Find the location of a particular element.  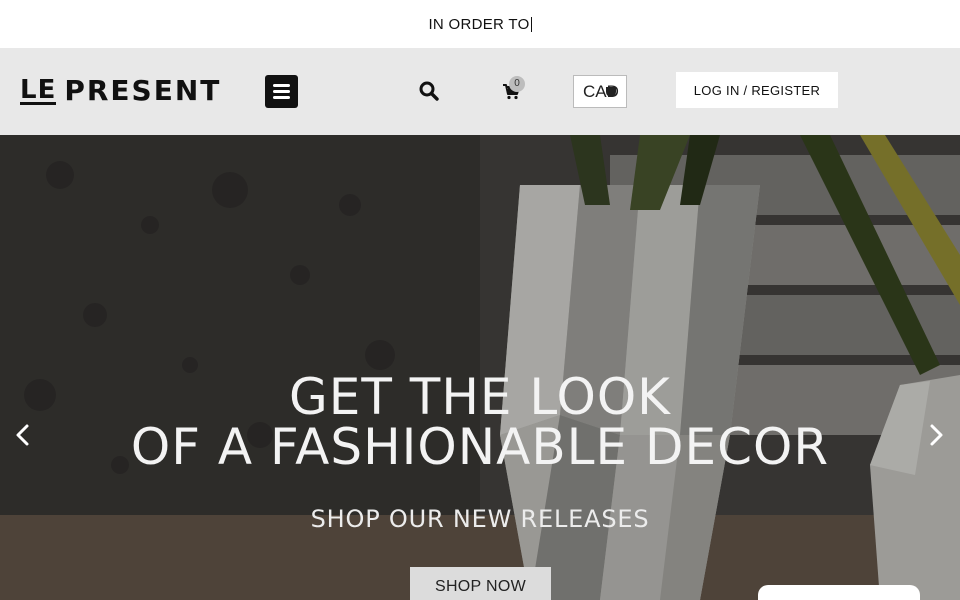

login-register-button: LOG IN / REGISTER is located at coordinates (757, 90).